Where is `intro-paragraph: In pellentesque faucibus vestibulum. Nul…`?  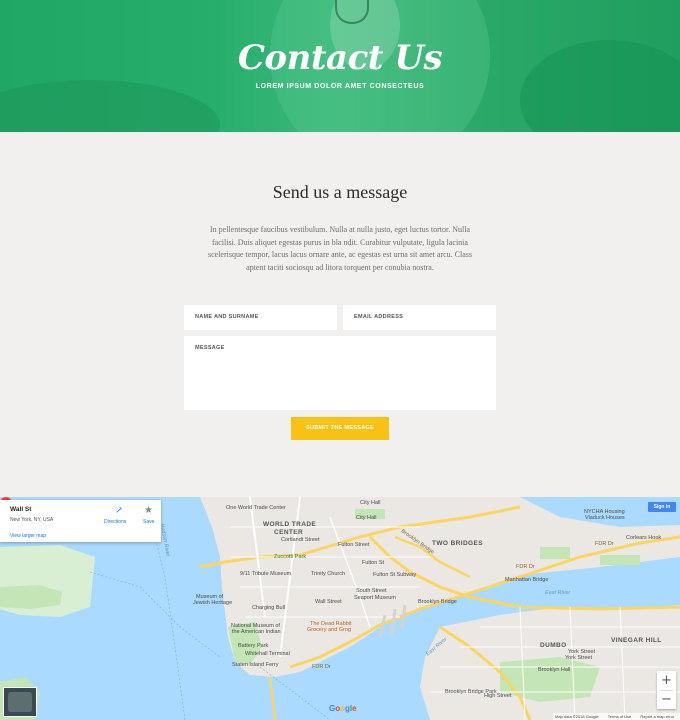
intro-paragraph: In pellentesque faucibus vestibulum. Nul… is located at coordinates (340, 248).